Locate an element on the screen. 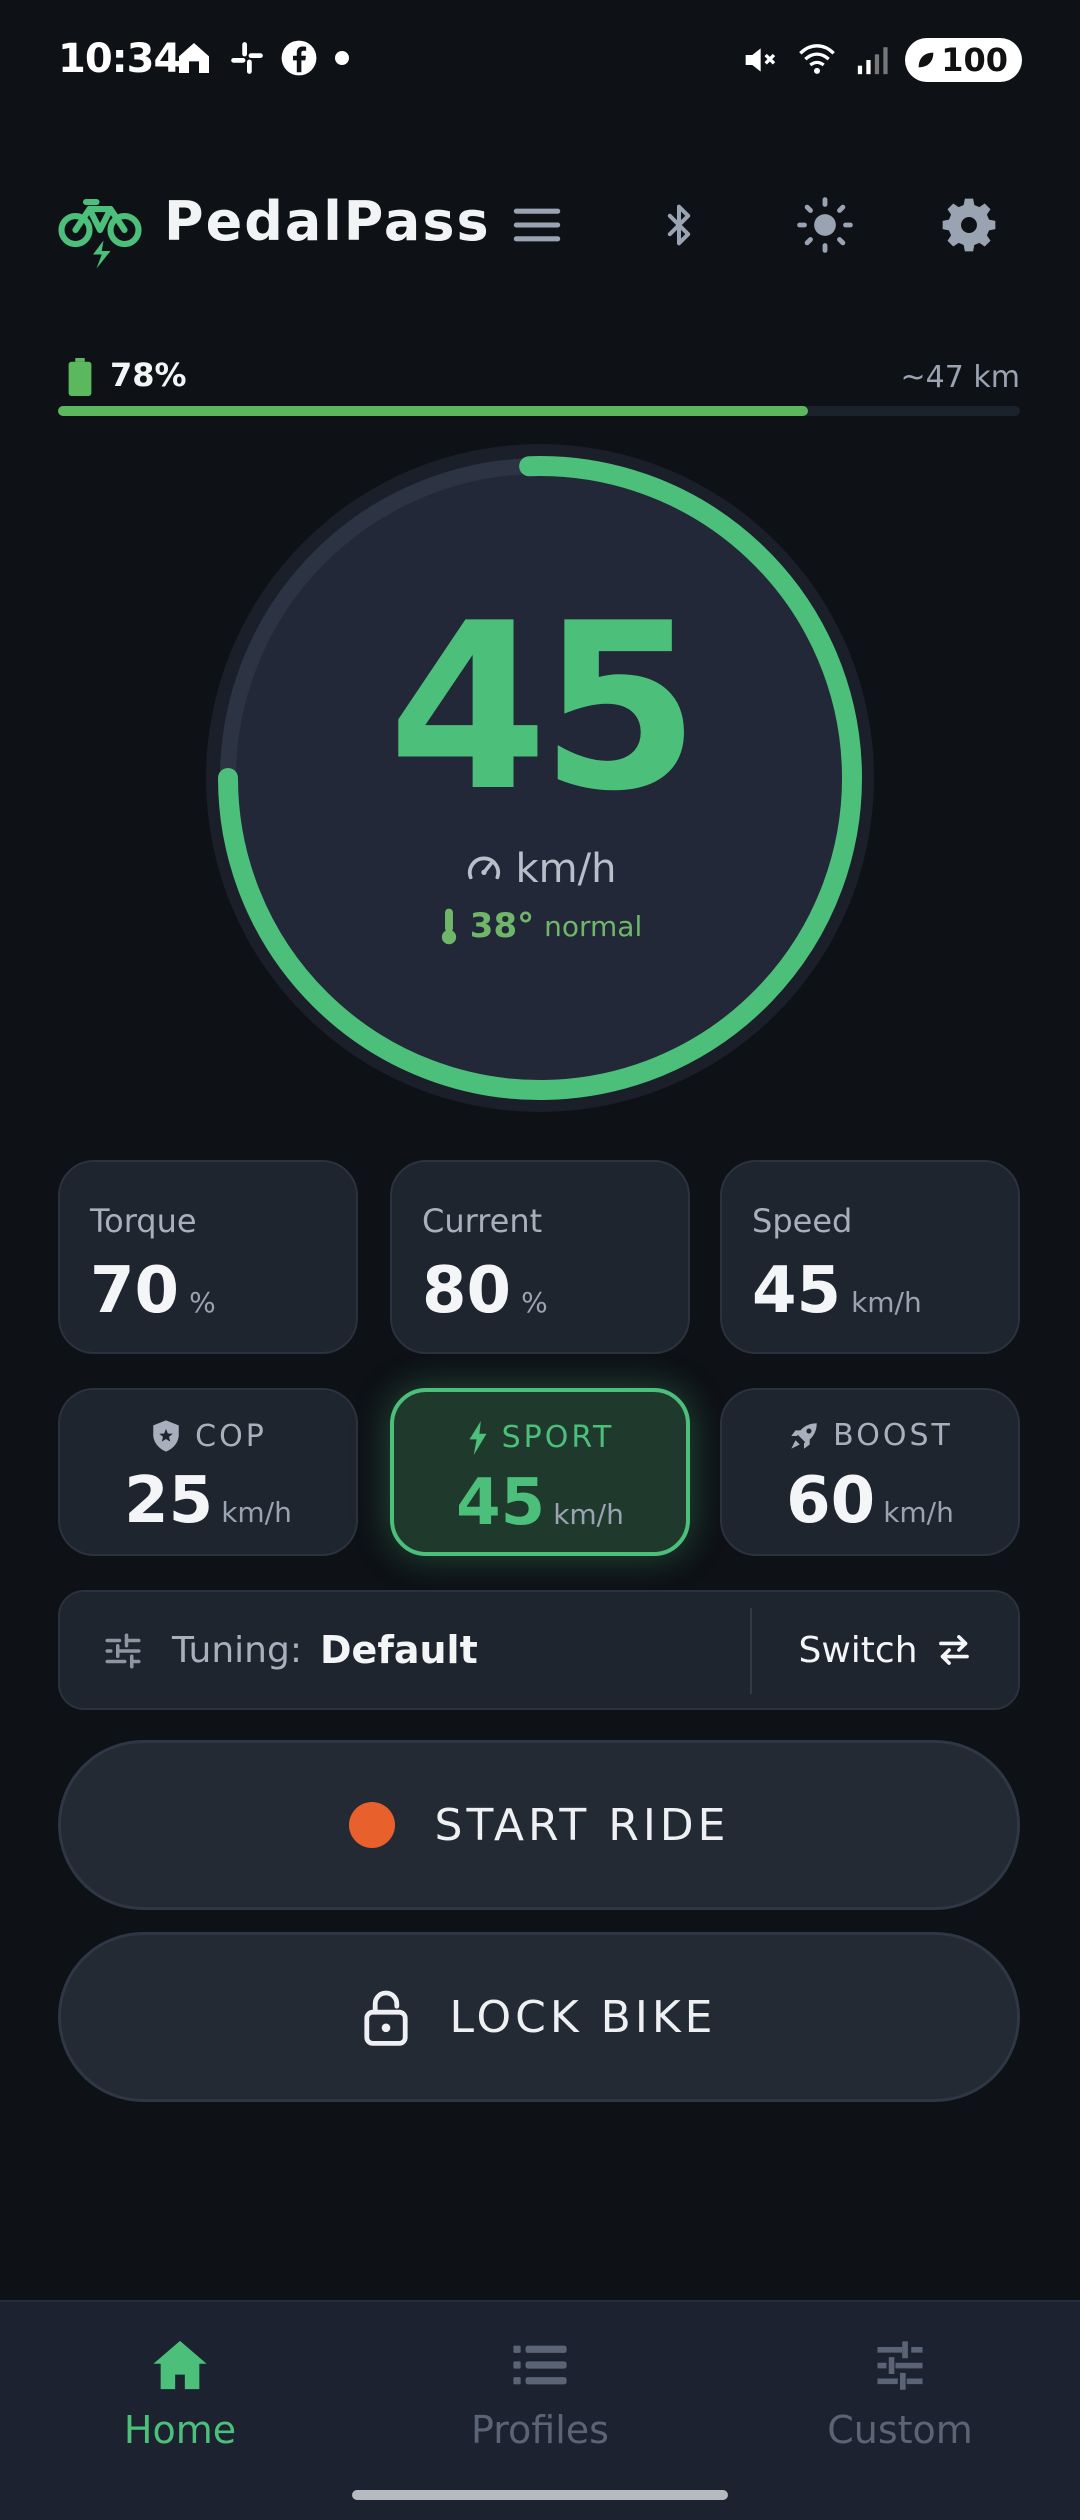  lock-bike-button: LOCK BIKE is located at coordinates (539, 2017).